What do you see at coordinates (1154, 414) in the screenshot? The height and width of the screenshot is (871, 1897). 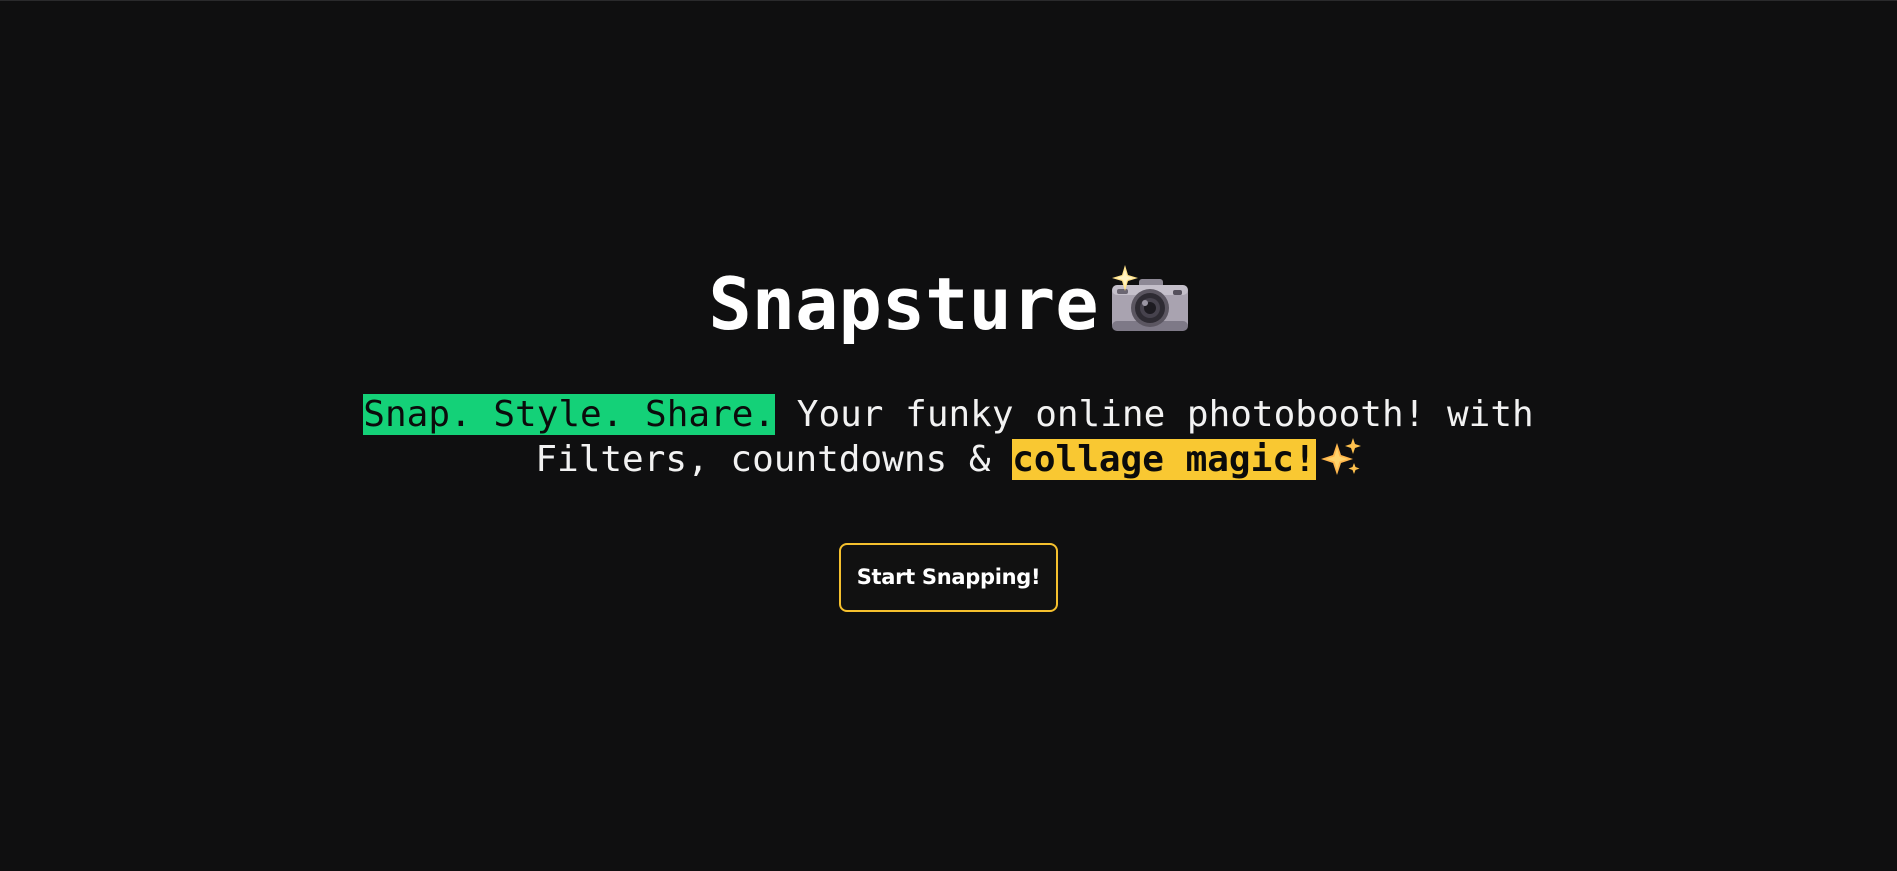 I see `tagline-line-1-text: Your funky online photobooth! with` at bounding box center [1154, 414].